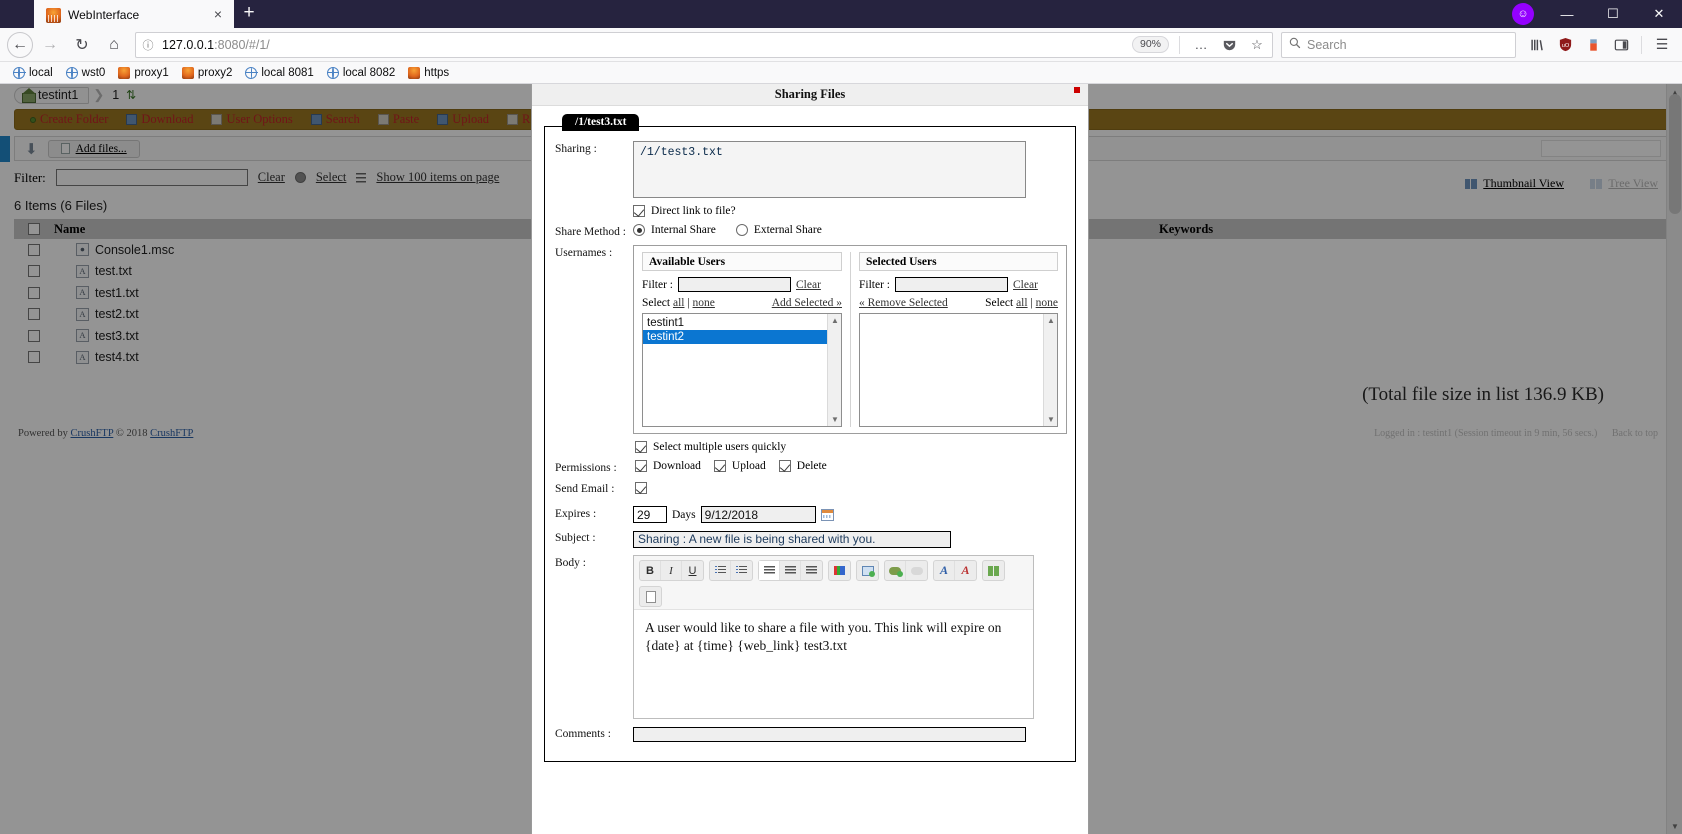  Describe the element at coordinates (641, 466) in the screenshot. I see `download-permission-checkbox` at that location.